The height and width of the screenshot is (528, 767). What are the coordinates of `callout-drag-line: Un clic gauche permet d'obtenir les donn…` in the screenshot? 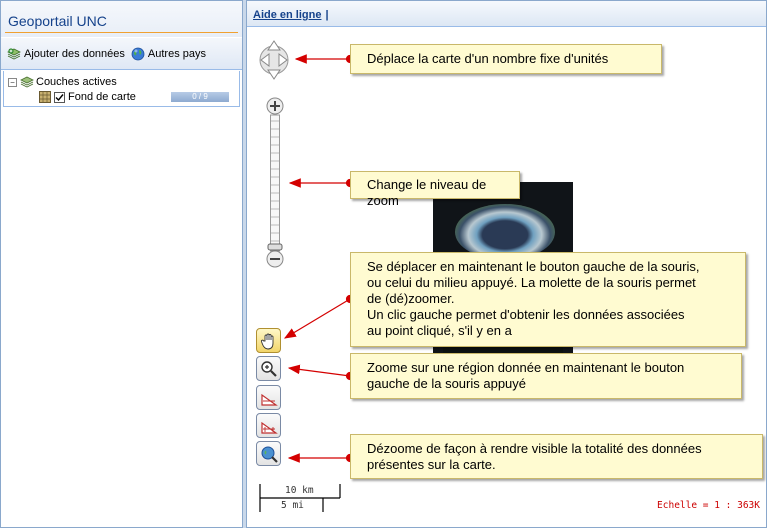 It's located at (526, 314).